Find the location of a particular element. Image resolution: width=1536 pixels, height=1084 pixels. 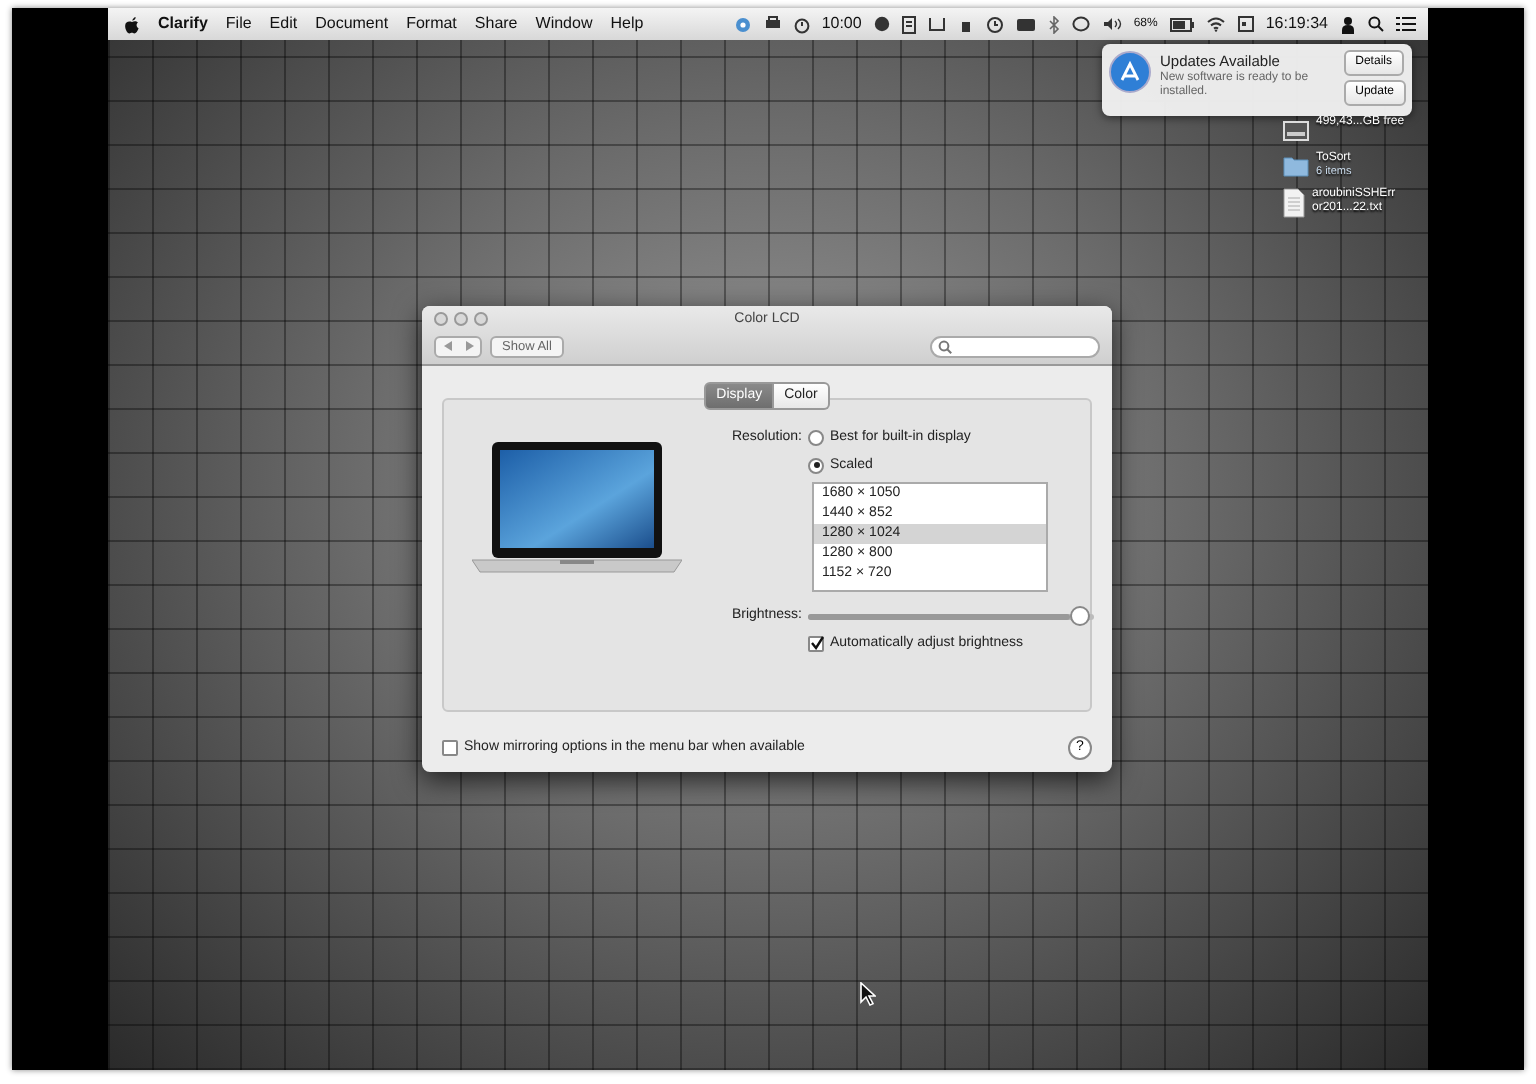

right-arrow-icon is located at coordinates (469, 346).